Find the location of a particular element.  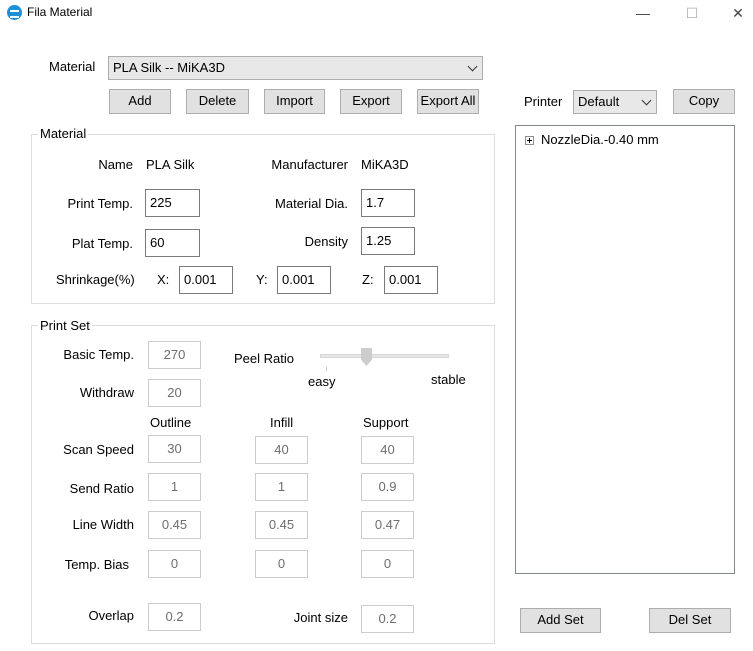

temp-bias-infill-input: 0 is located at coordinates (281, 564).